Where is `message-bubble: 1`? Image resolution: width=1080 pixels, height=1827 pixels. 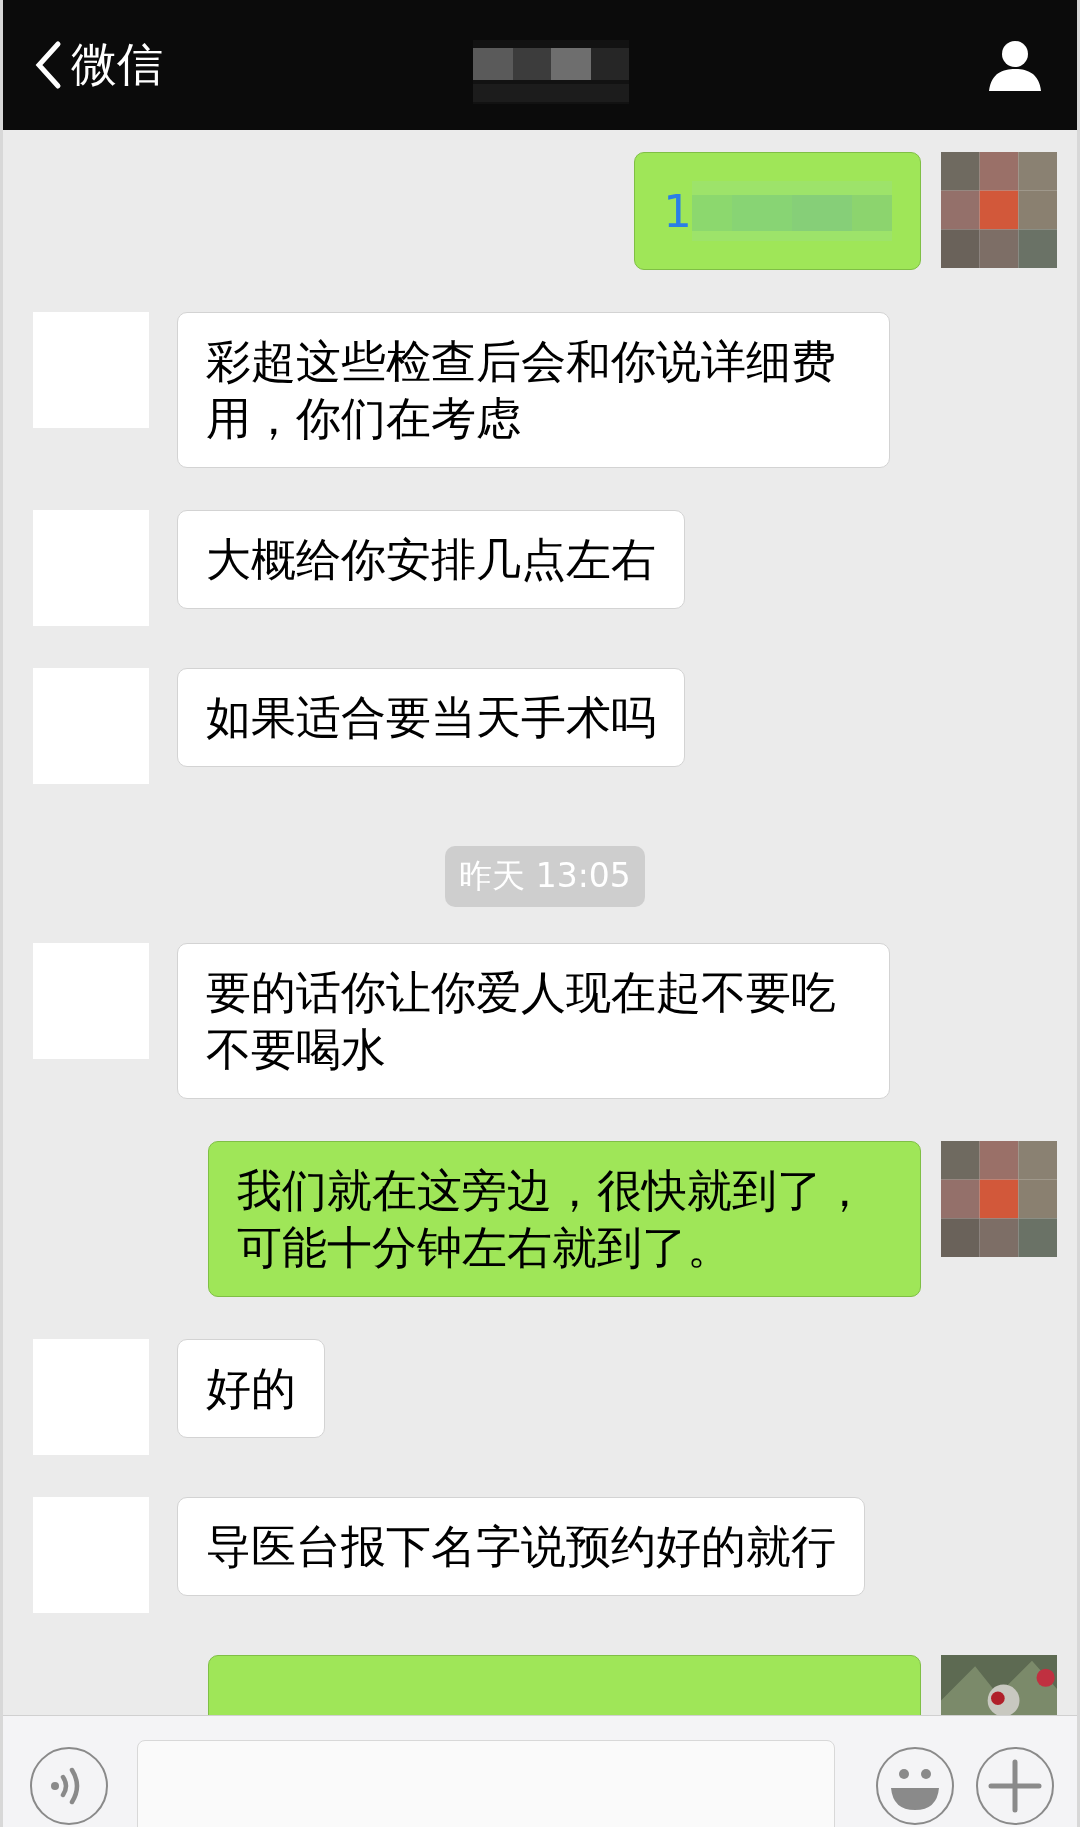 message-bubble: 1 is located at coordinates (777, 211).